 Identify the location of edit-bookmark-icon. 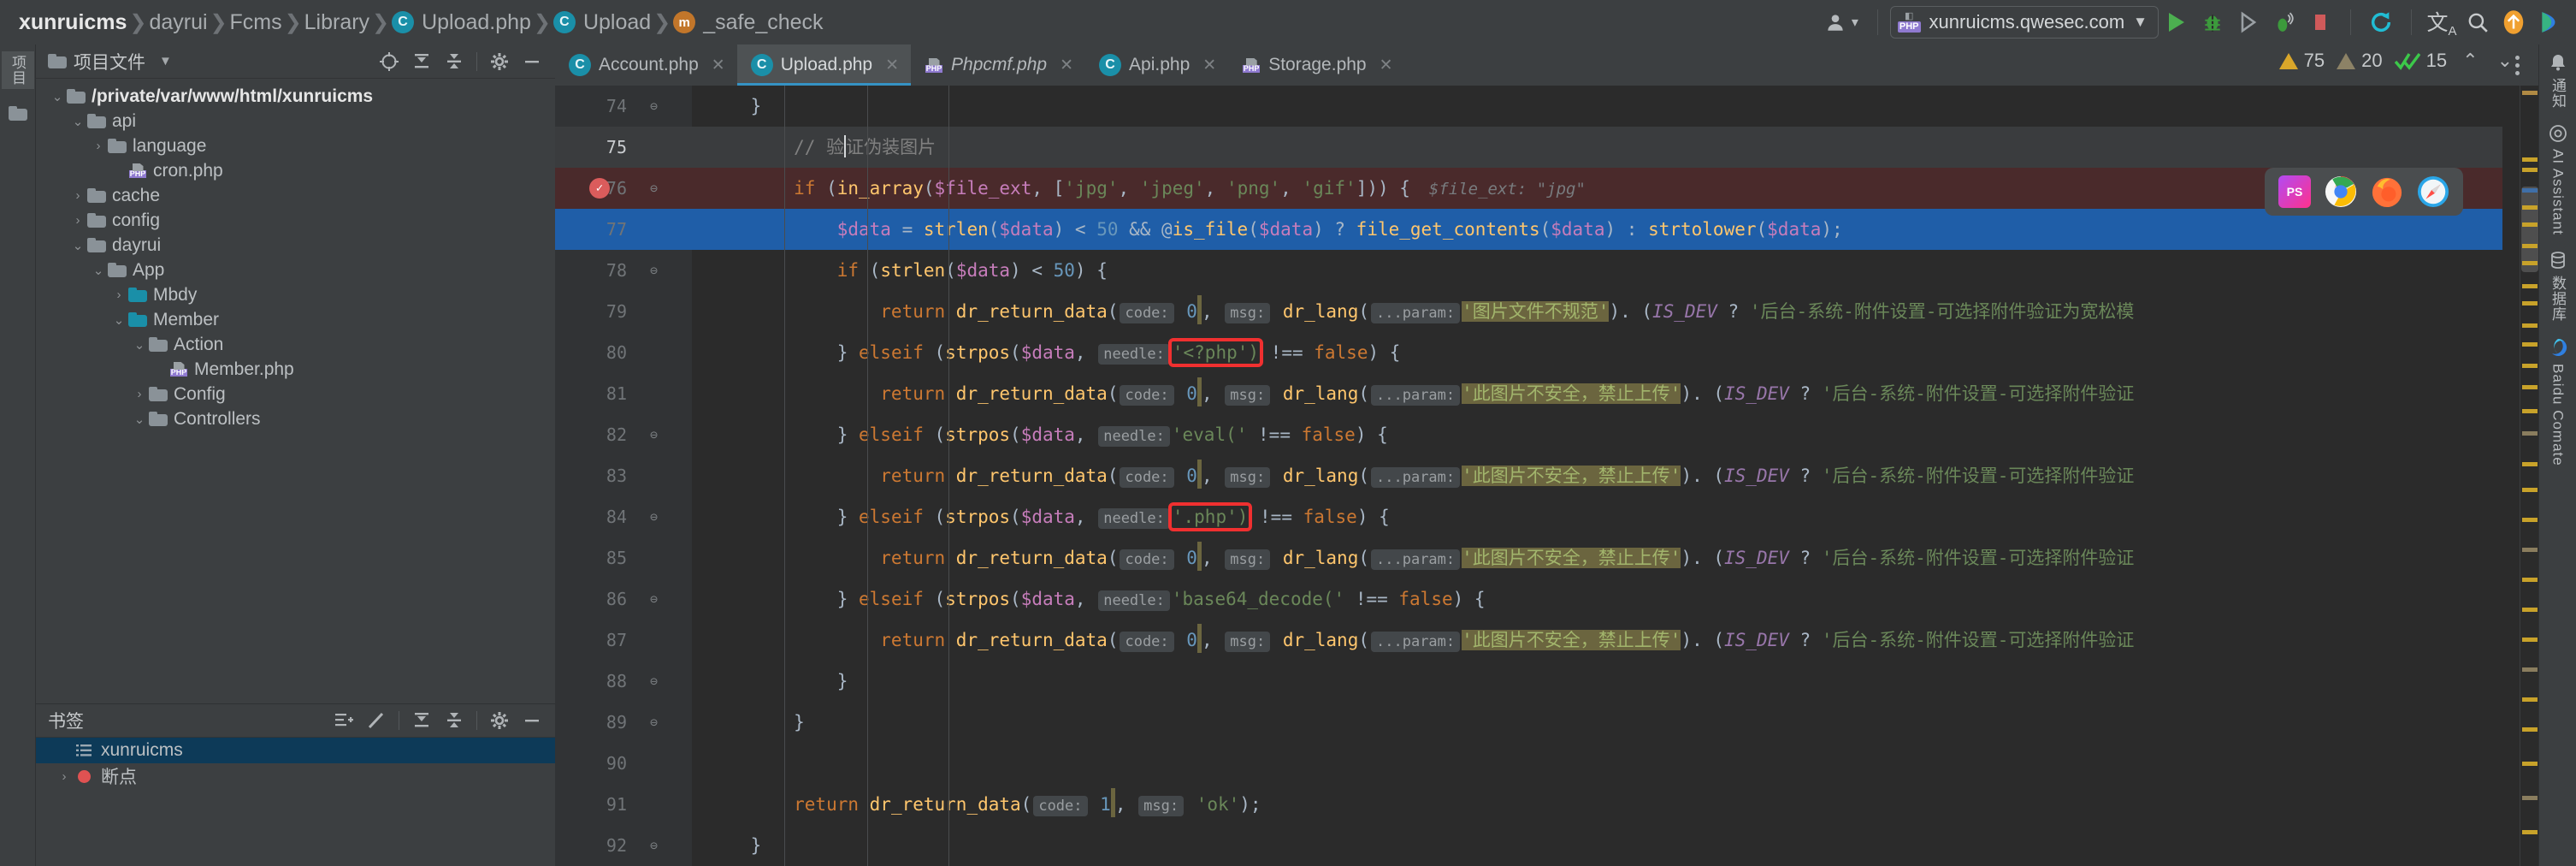
(376, 720).